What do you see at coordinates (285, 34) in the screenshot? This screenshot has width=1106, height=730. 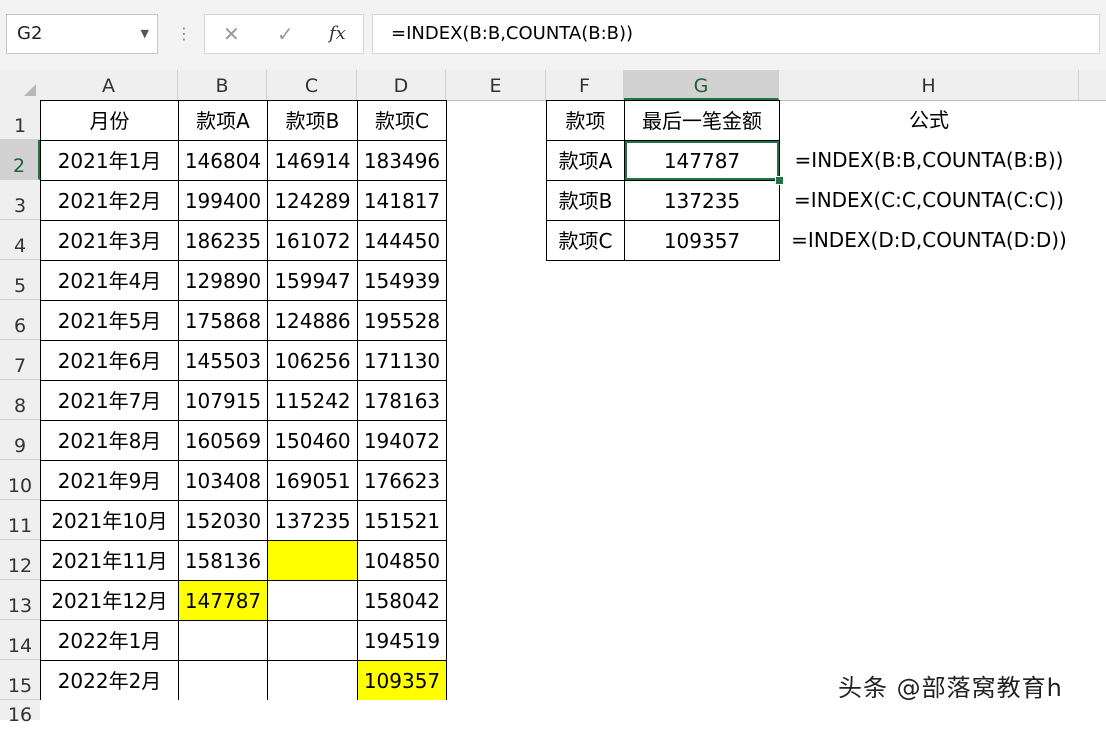 I see `enter-icon: ✓` at bounding box center [285, 34].